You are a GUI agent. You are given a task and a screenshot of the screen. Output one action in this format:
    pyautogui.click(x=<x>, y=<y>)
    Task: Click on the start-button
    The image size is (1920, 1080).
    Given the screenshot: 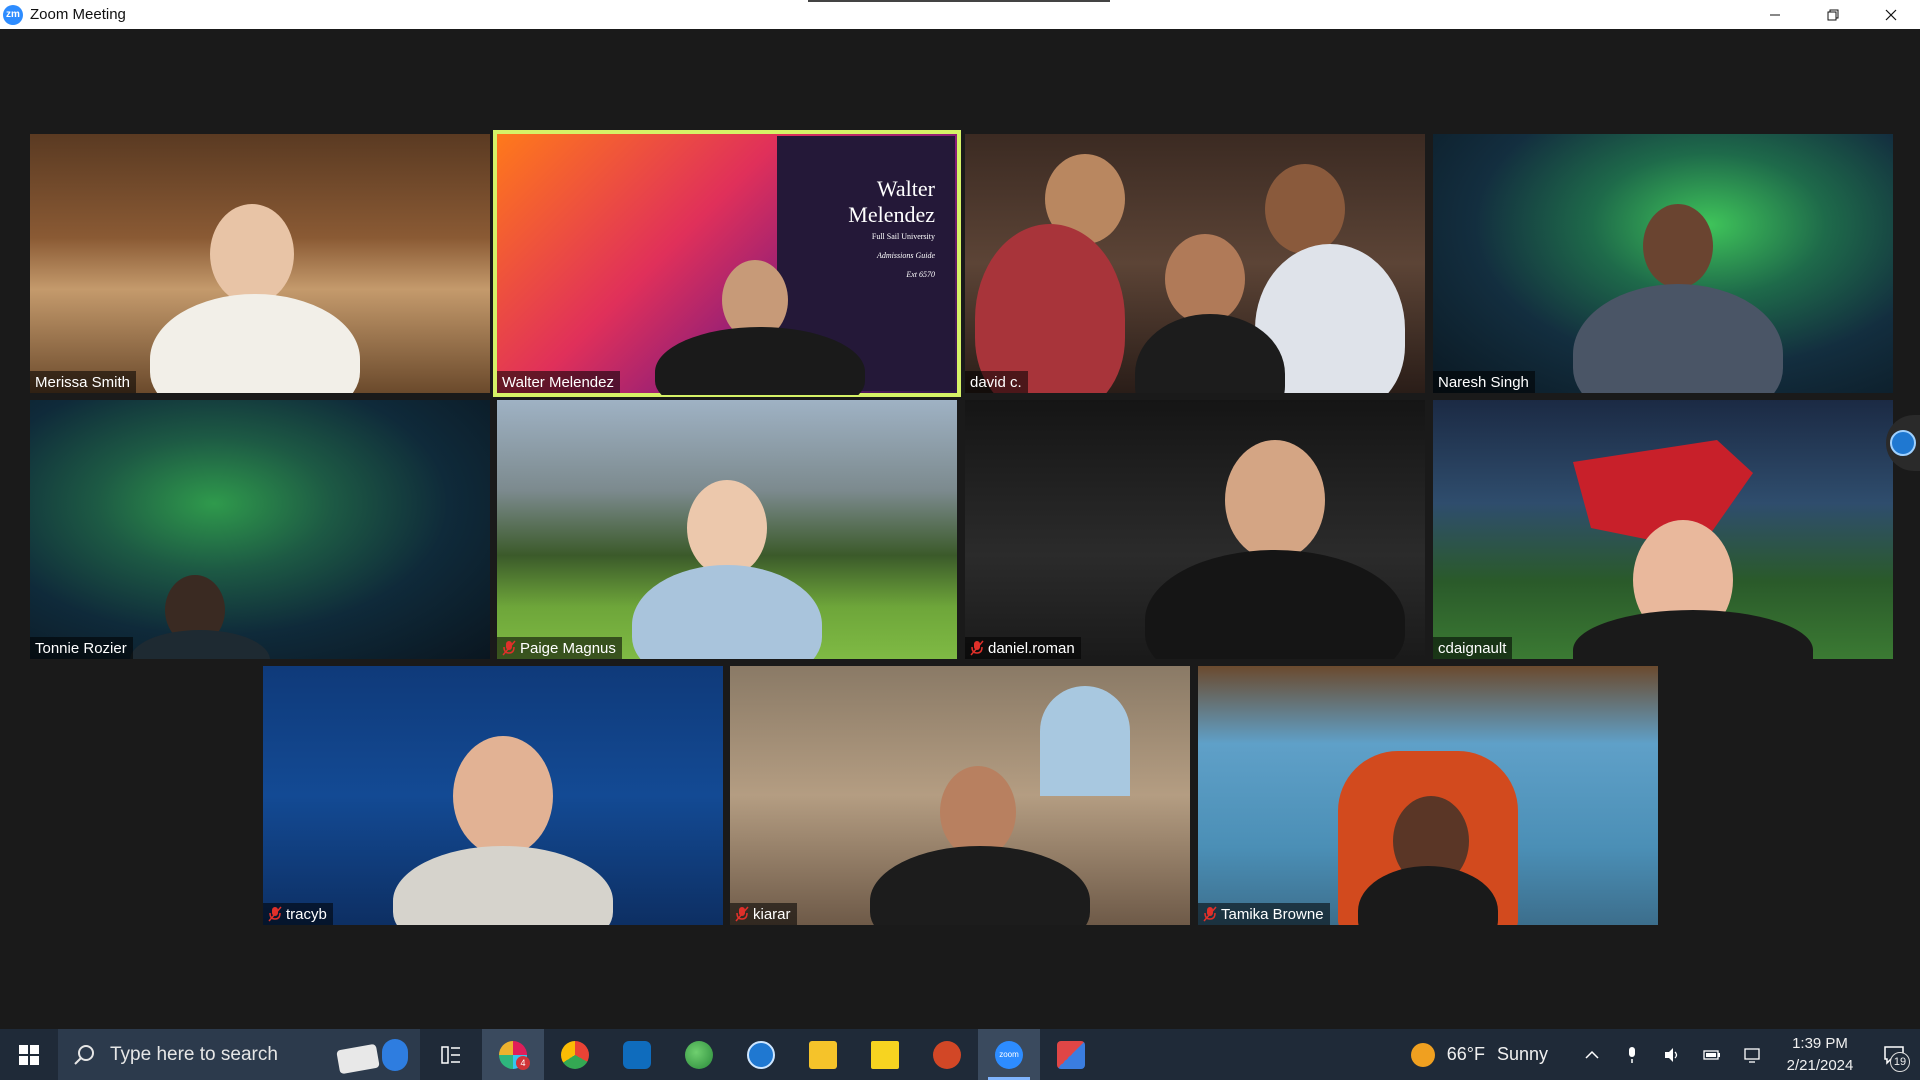 What is the action you would take?
    pyautogui.click(x=29, y=1054)
    